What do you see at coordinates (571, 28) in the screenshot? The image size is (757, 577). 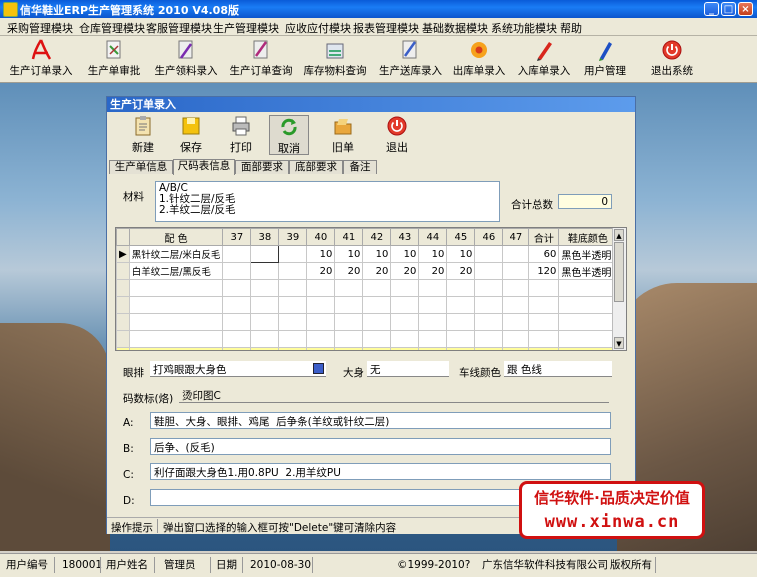 I see `menu-help: 帮助` at bounding box center [571, 28].